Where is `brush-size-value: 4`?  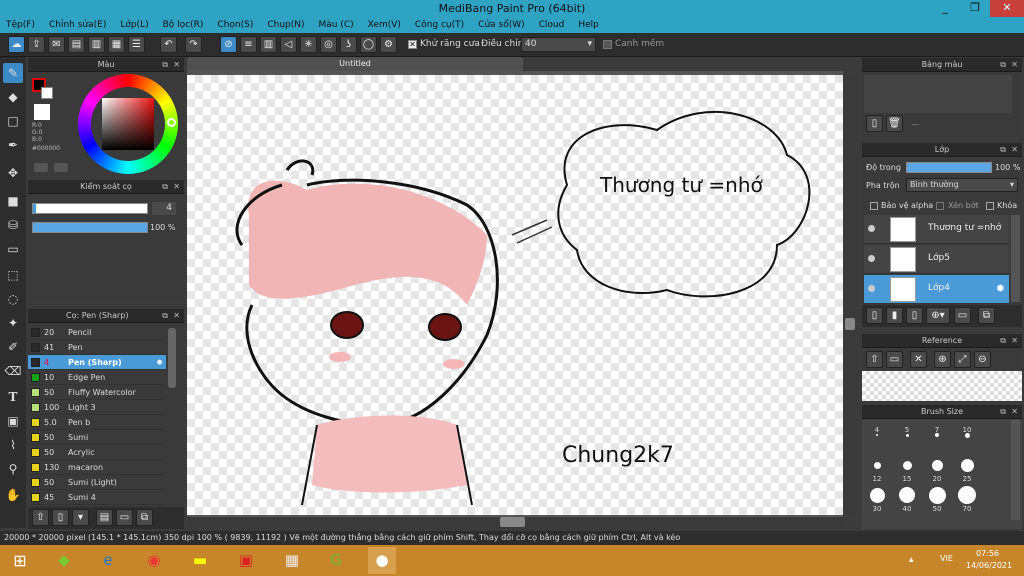 brush-size-value: 4 is located at coordinates (164, 208).